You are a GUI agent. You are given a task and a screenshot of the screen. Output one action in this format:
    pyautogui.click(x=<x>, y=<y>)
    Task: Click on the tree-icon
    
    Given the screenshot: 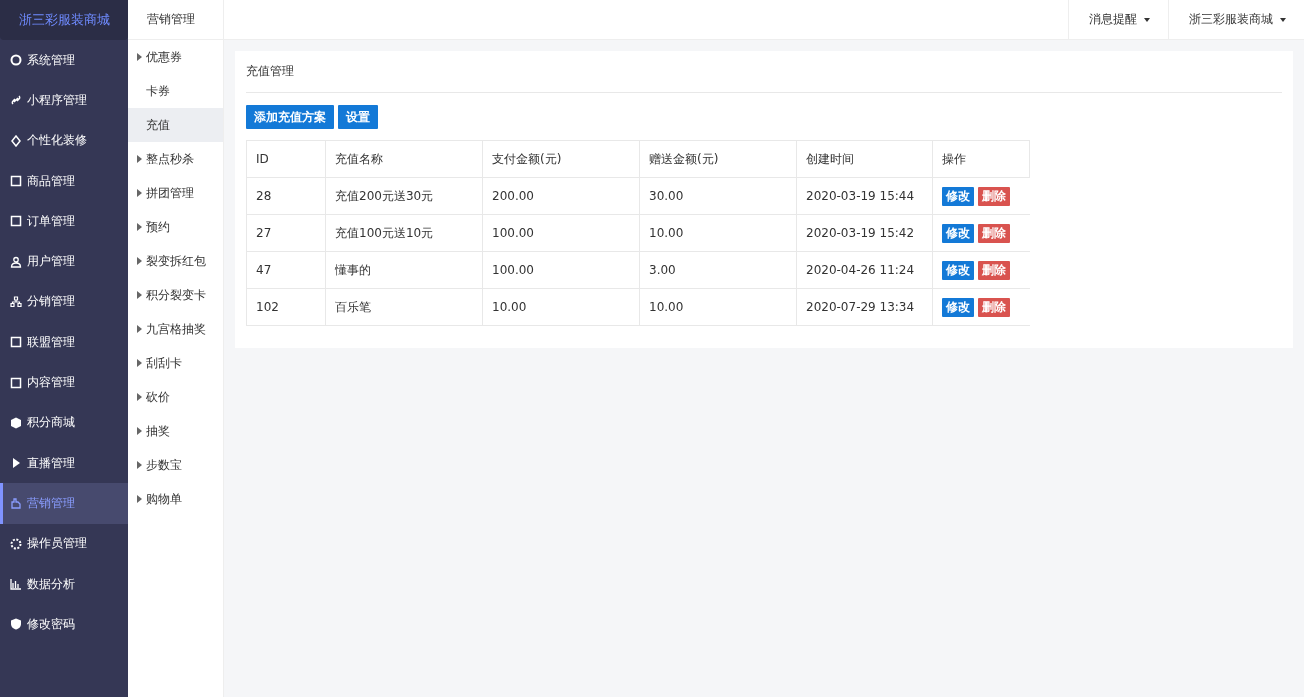 What is the action you would take?
    pyautogui.click(x=16, y=301)
    